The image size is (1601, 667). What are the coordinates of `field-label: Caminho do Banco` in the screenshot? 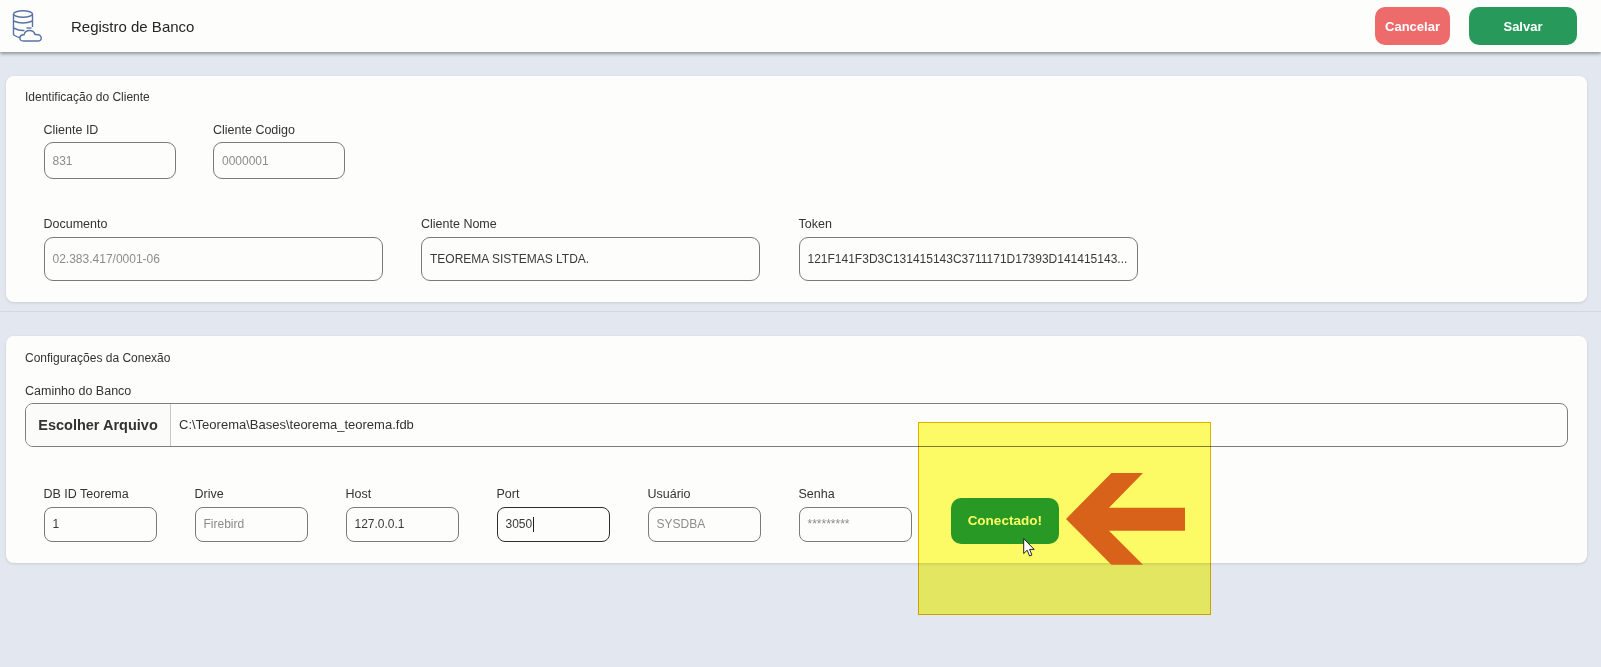 It's located at (79, 391).